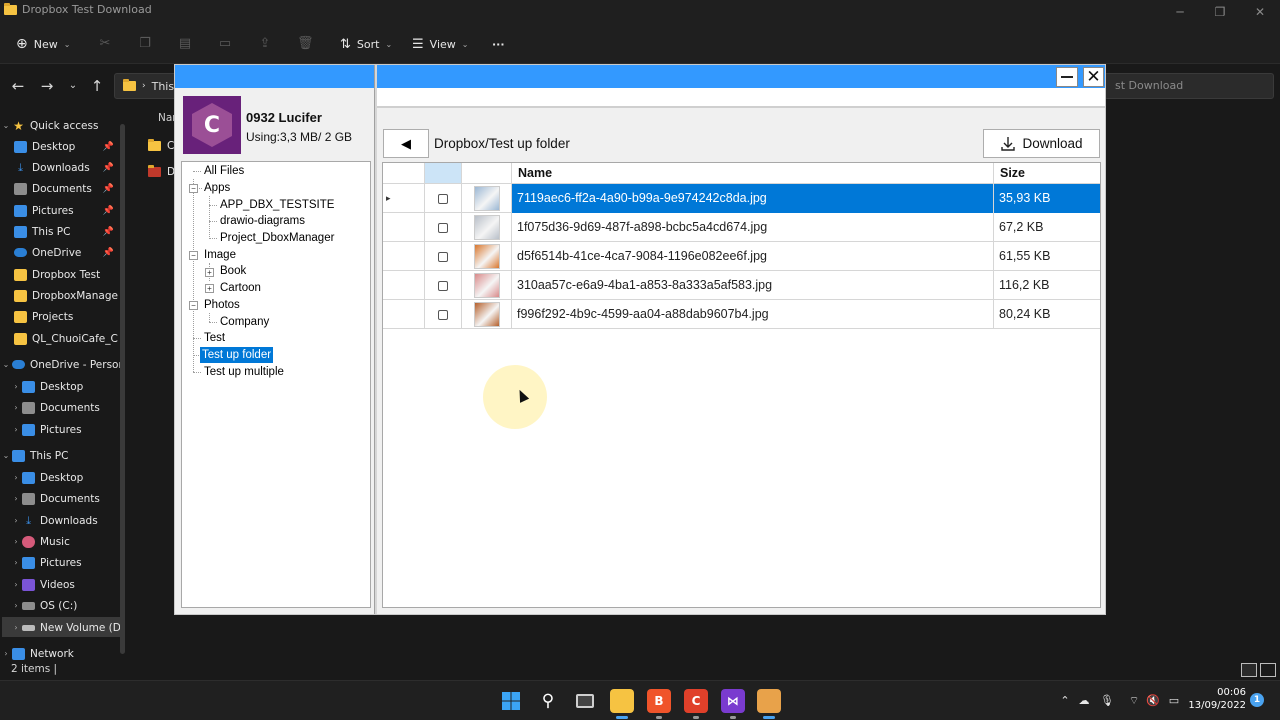 The image size is (1280, 720). I want to click on nav-this-pc: ⌄ This PC, so click(62, 455).